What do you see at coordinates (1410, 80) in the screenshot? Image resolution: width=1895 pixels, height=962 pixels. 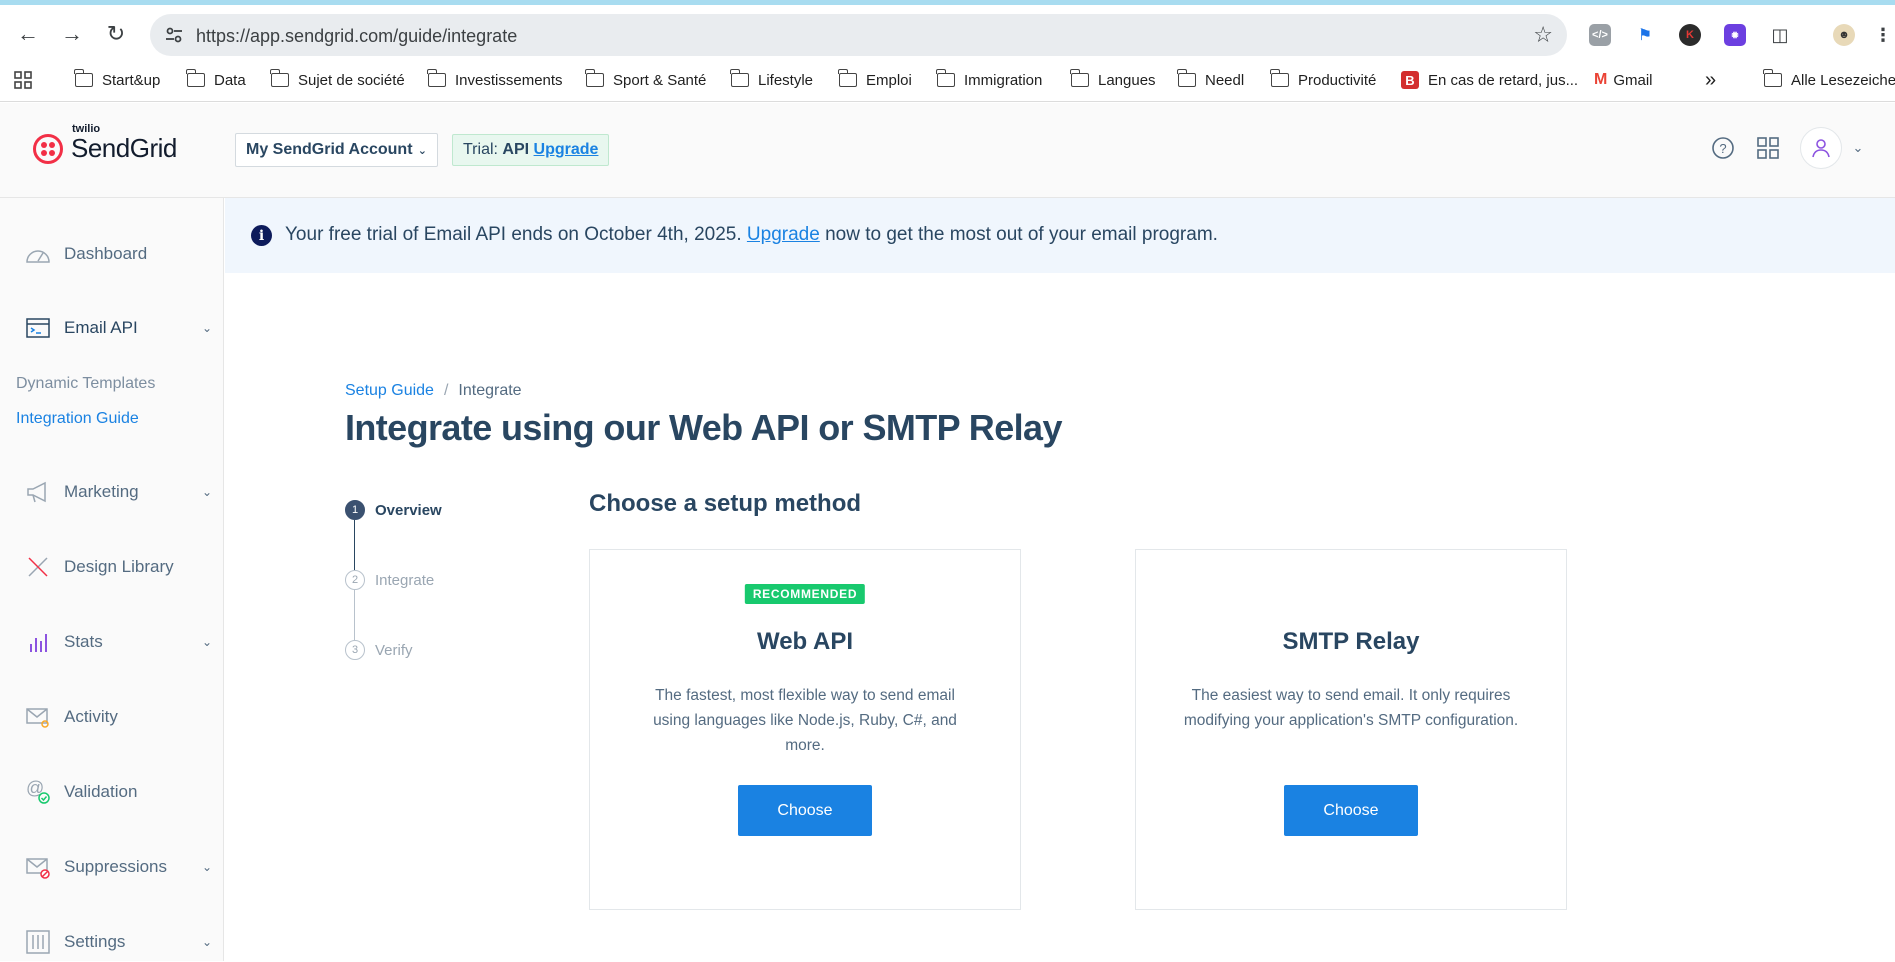 I see `b-favicon-icon: B` at bounding box center [1410, 80].